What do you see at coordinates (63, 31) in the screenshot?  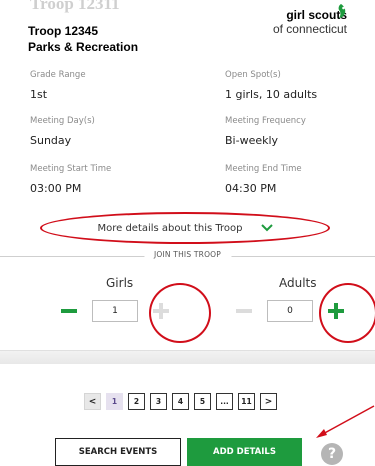 I see `troop-number: Troop 12345` at bounding box center [63, 31].